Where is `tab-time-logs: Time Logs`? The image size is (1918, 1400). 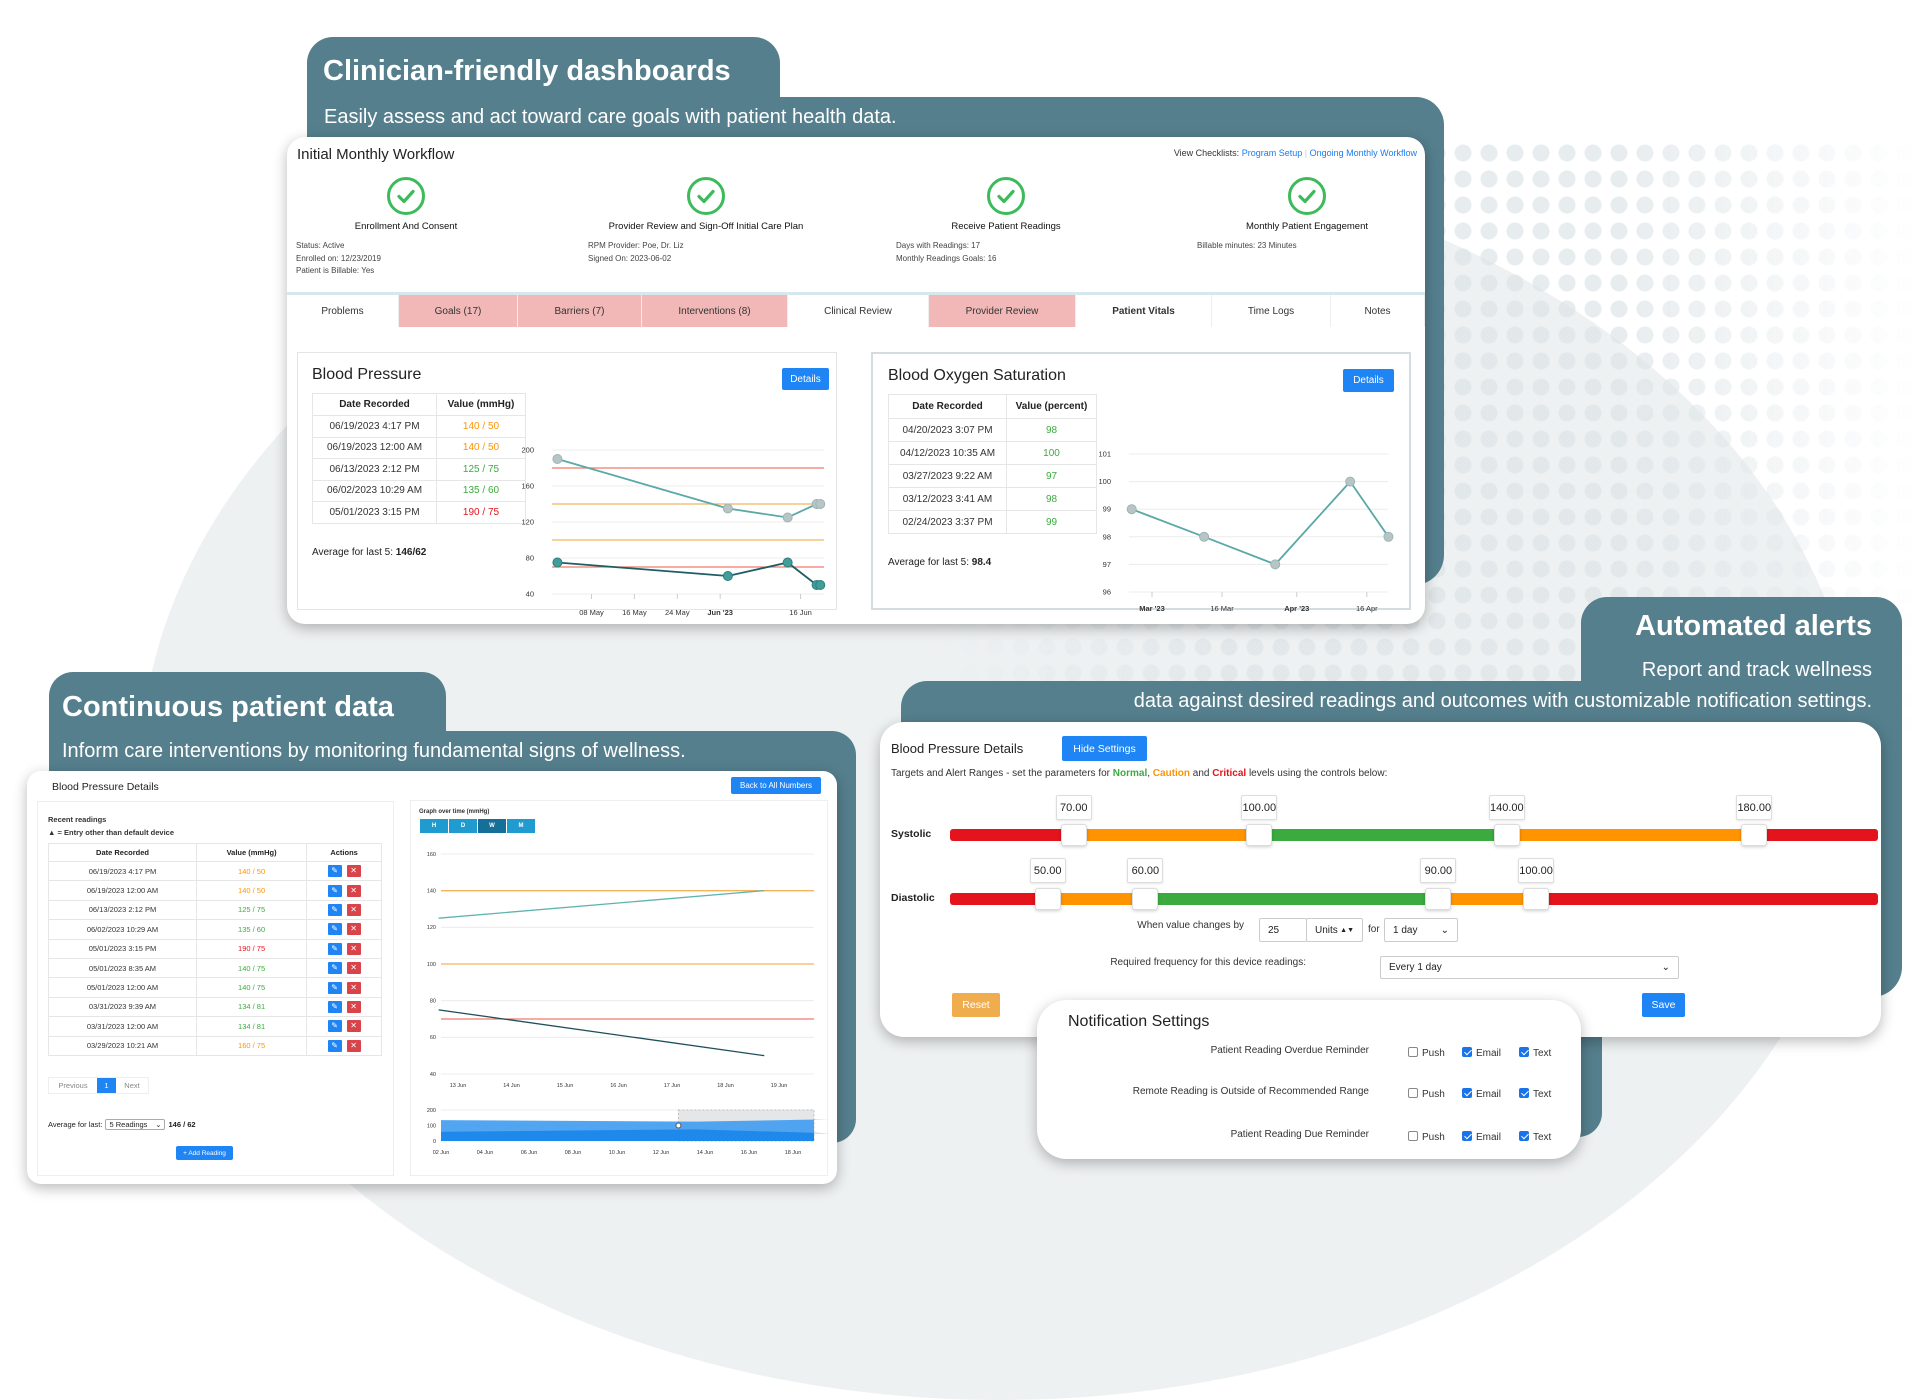 tab-time-logs: Time Logs is located at coordinates (1271, 311).